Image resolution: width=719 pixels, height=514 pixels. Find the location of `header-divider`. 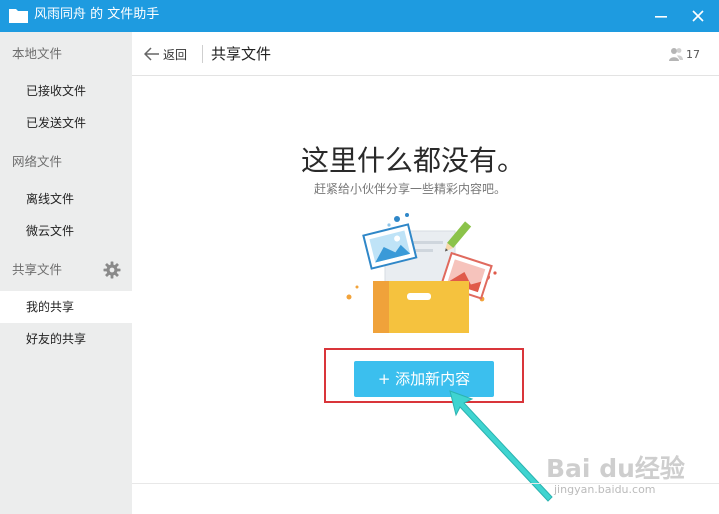

header-divider is located at coordinates (202, 54).